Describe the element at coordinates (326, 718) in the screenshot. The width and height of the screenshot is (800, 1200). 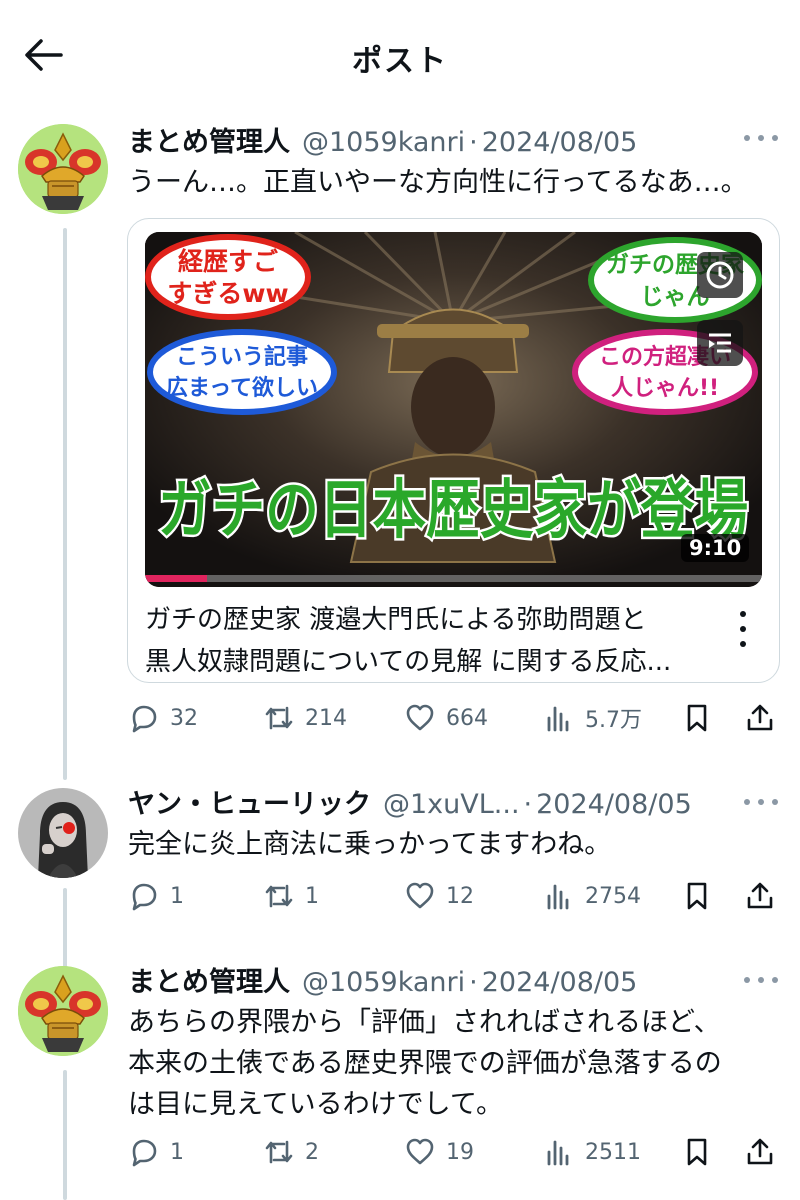
I see `retweet-count: 214` at that location.